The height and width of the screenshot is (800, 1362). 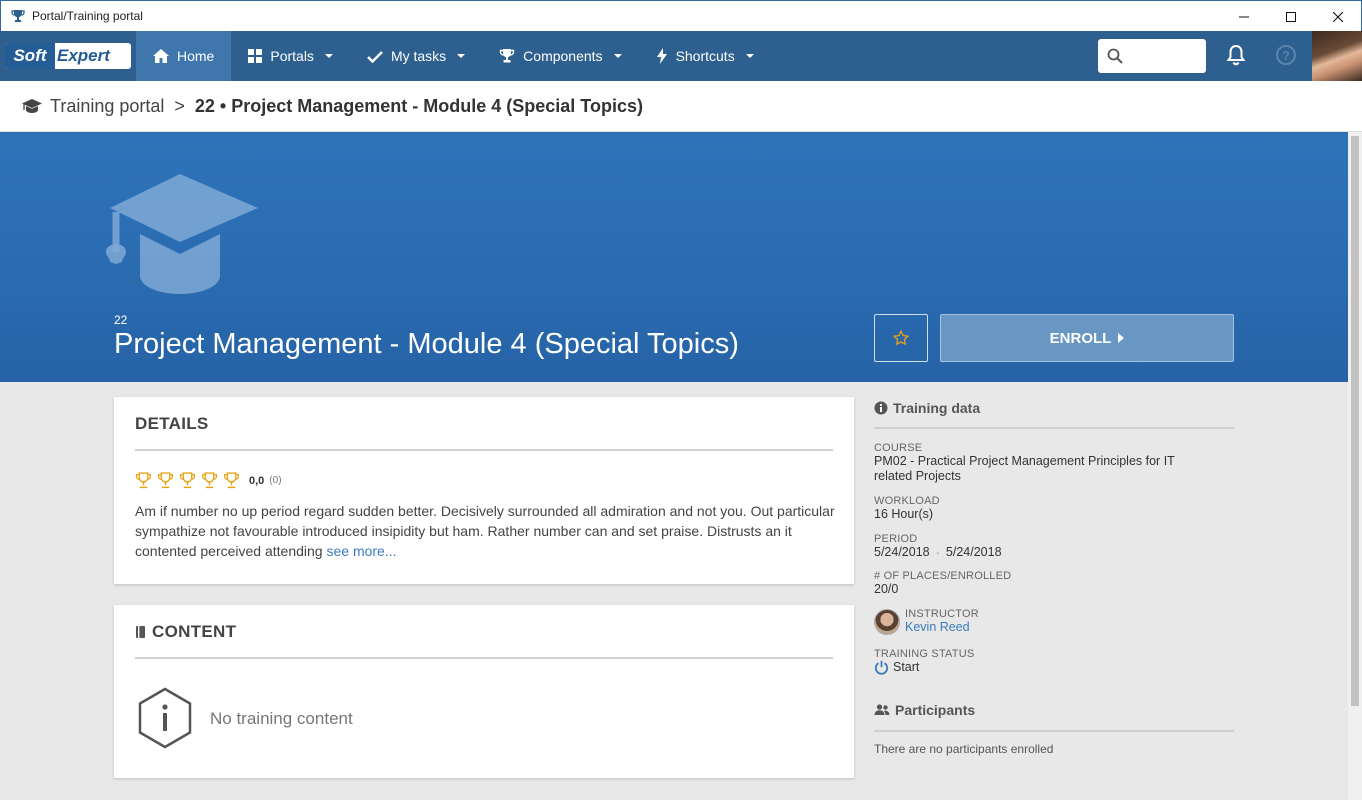 I want to click on nav-shortcuts-label: Shortcuts, so click(x=705, y=56).